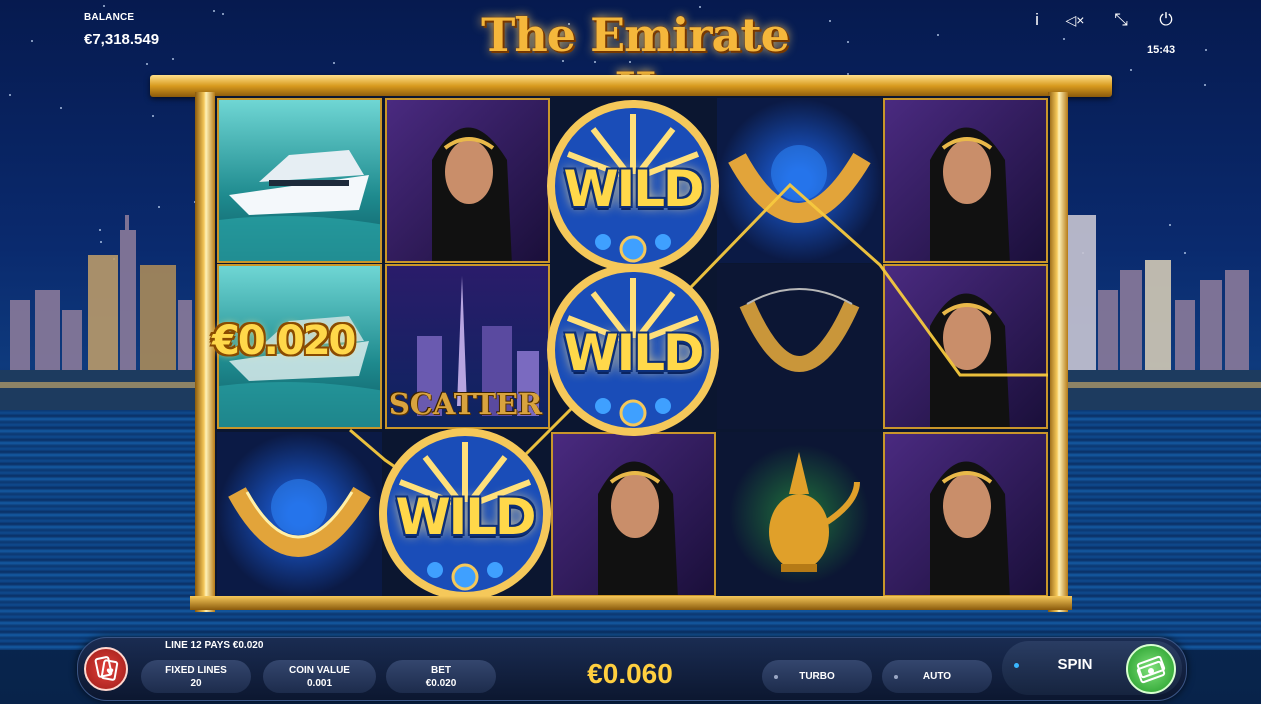 The width and height of the screenshot is (1261, 704). I want to click on symbol-yacht, so click(299, 180).